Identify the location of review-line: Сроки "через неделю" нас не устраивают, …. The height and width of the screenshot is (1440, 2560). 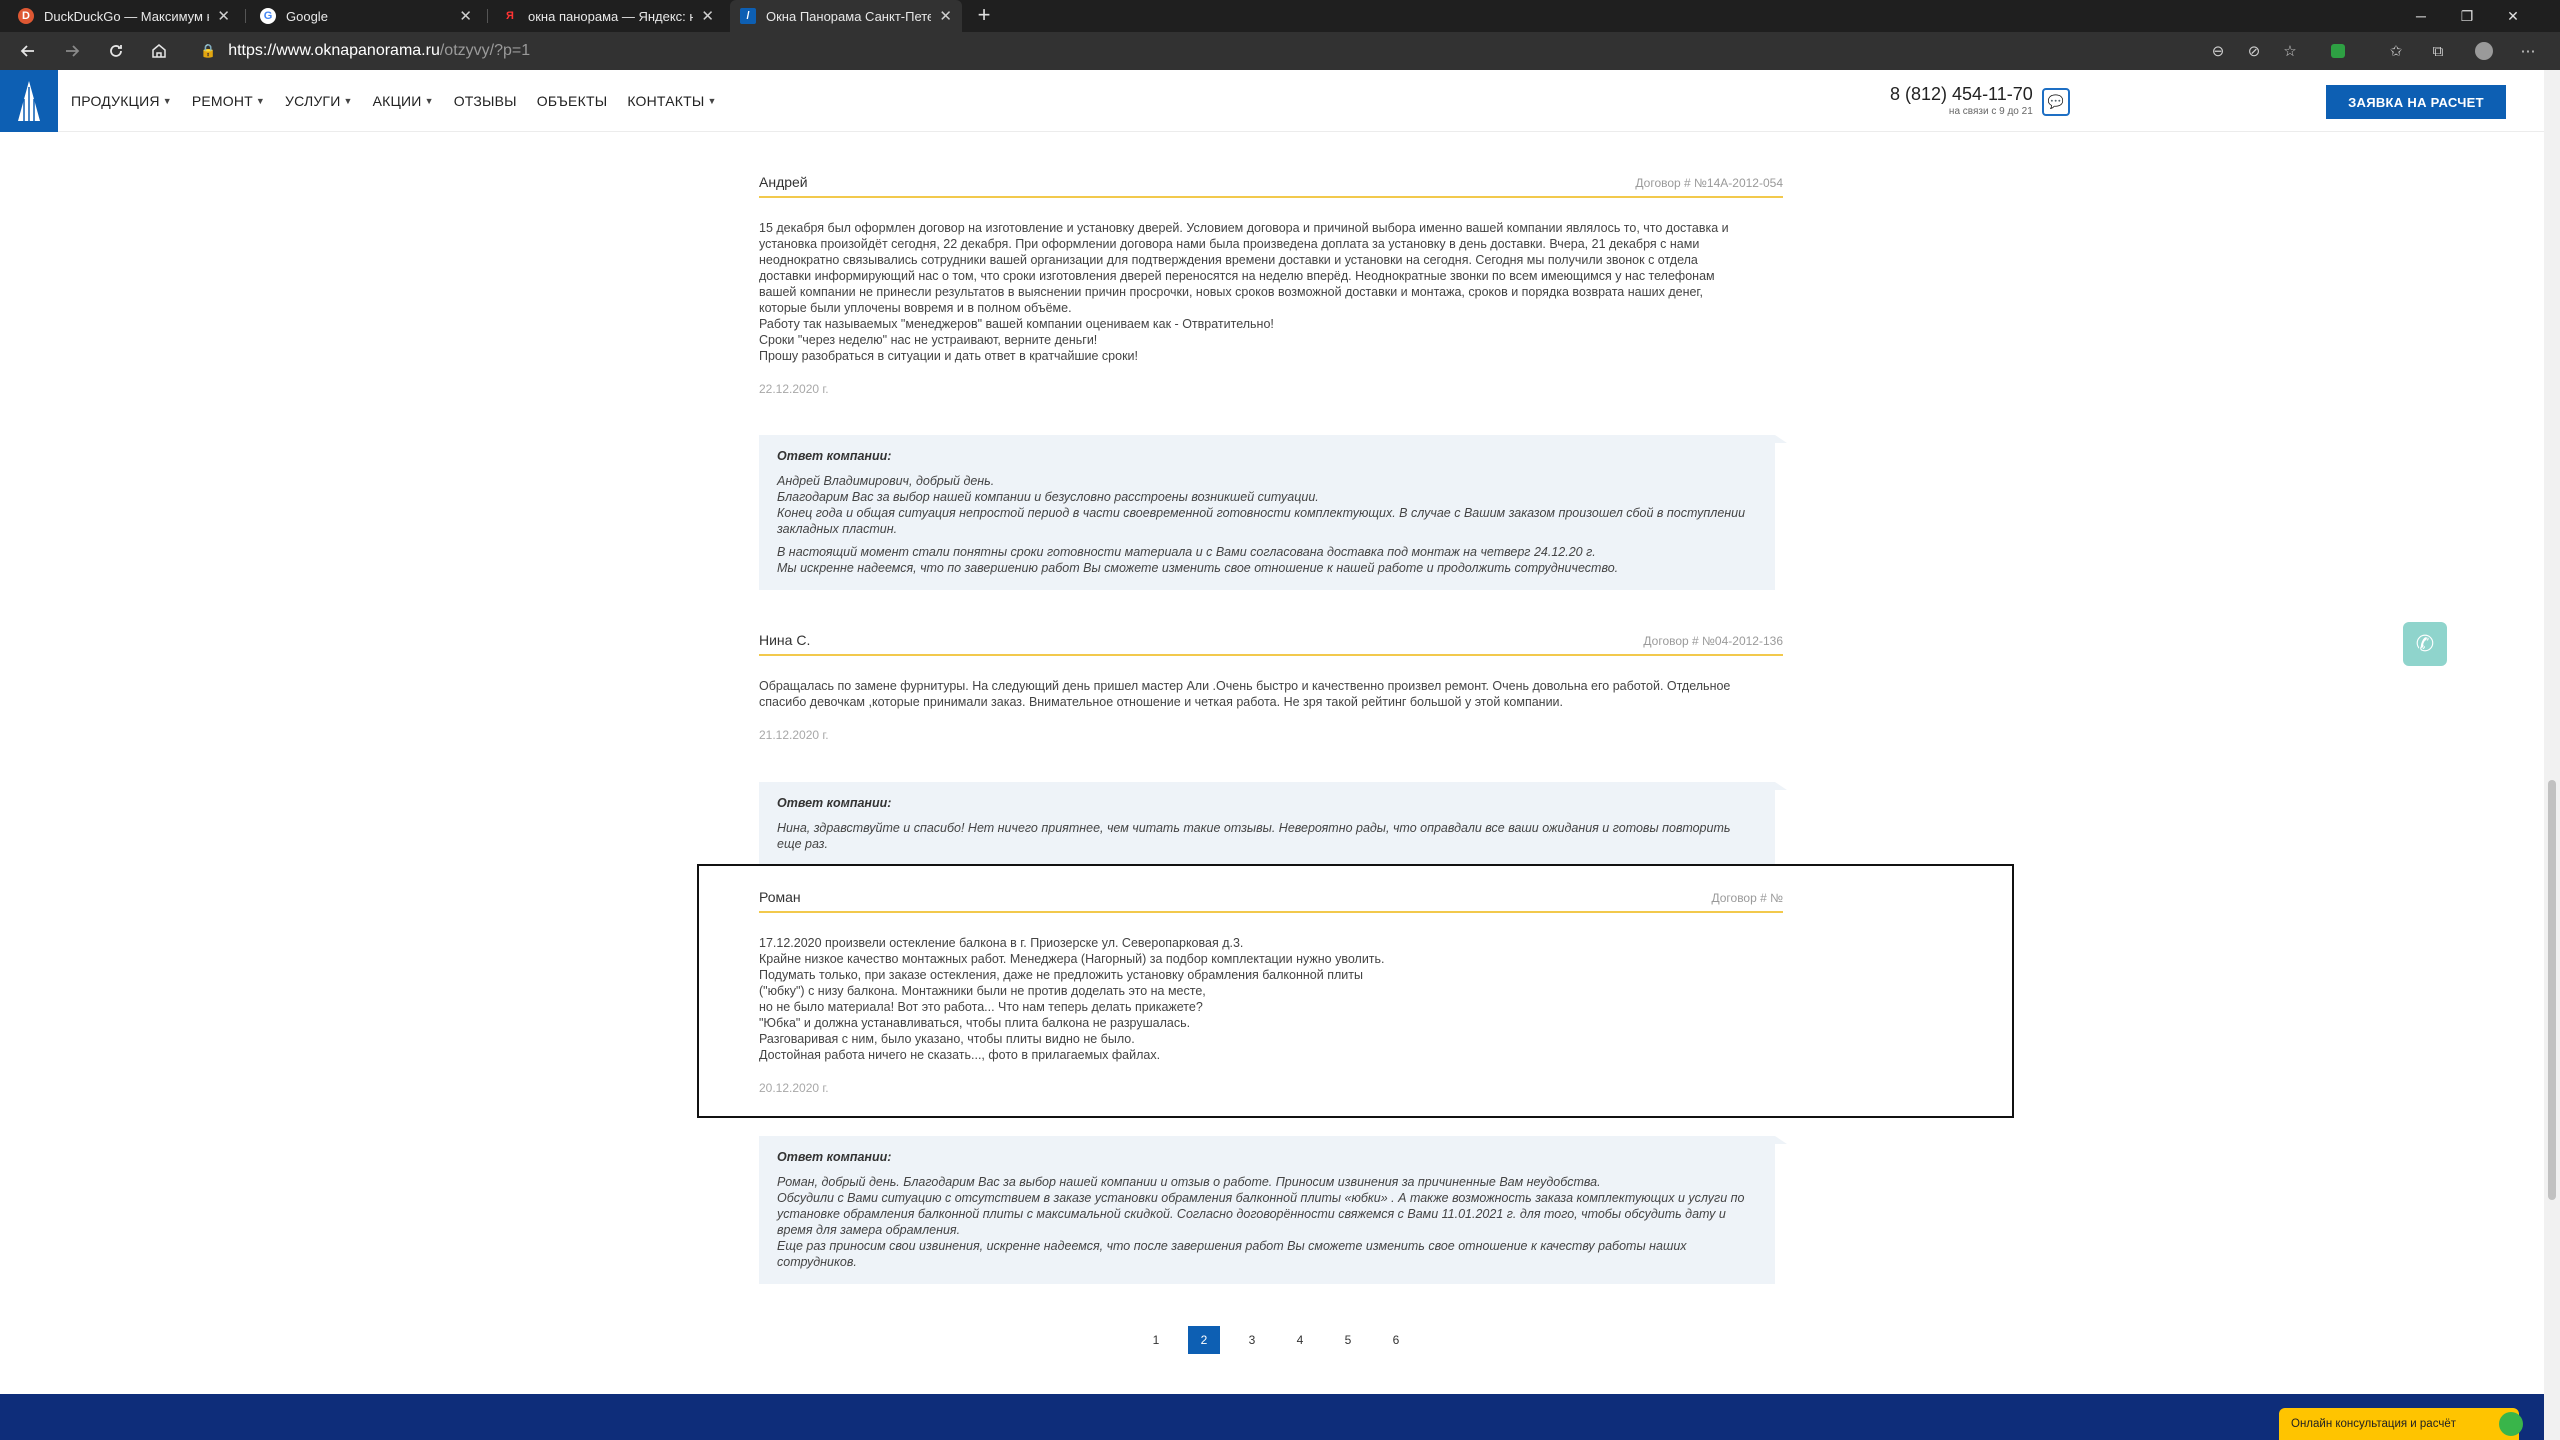
(928, 340).